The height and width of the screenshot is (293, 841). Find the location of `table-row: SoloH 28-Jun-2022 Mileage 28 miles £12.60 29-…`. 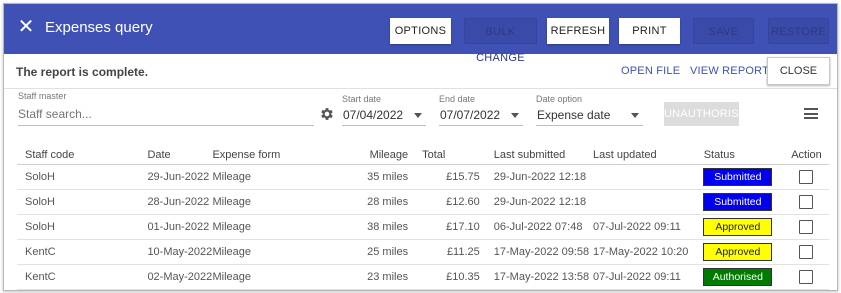

table-row: SoloH 28-Jun-2022 Mileage 28 miles £12.60 29-… is located at coordinates (423, 202).